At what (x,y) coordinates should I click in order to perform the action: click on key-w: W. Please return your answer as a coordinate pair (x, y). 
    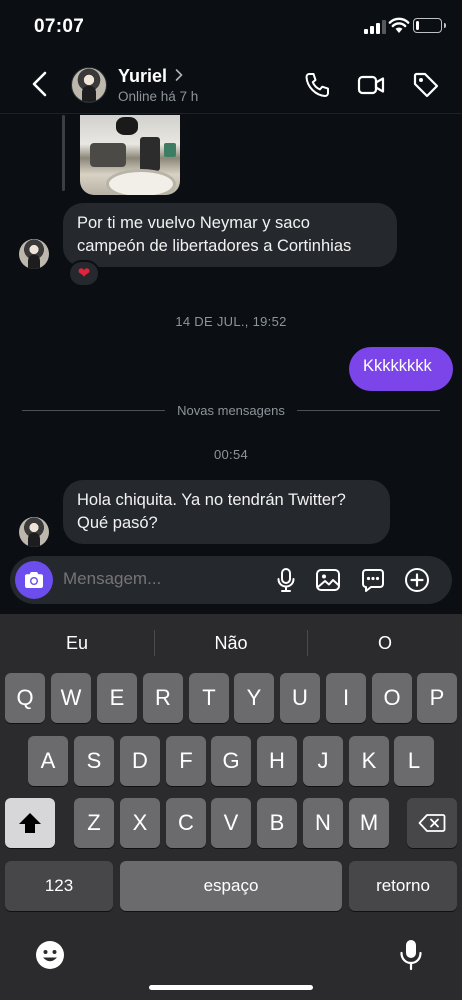
    Looking at the image, I should click on (71, 698).